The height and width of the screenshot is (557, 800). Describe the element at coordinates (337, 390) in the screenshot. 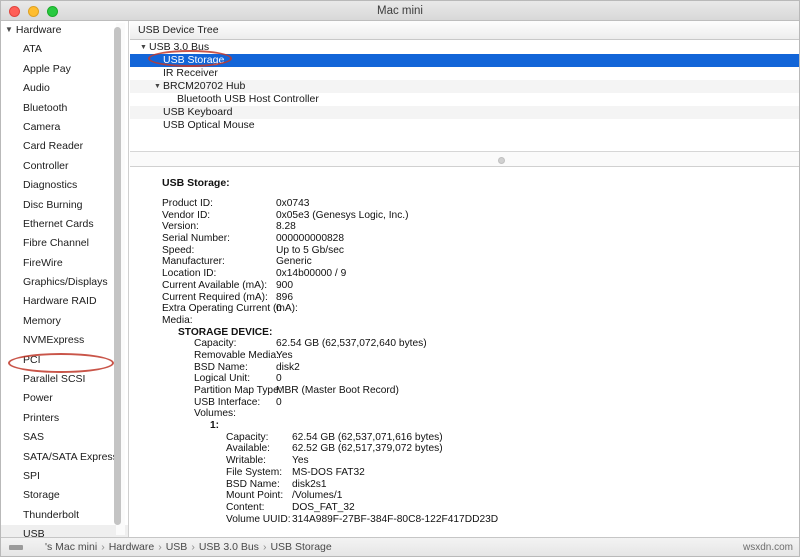

I see `detail-row-value: MBR (Master Boot Record)` at that location.